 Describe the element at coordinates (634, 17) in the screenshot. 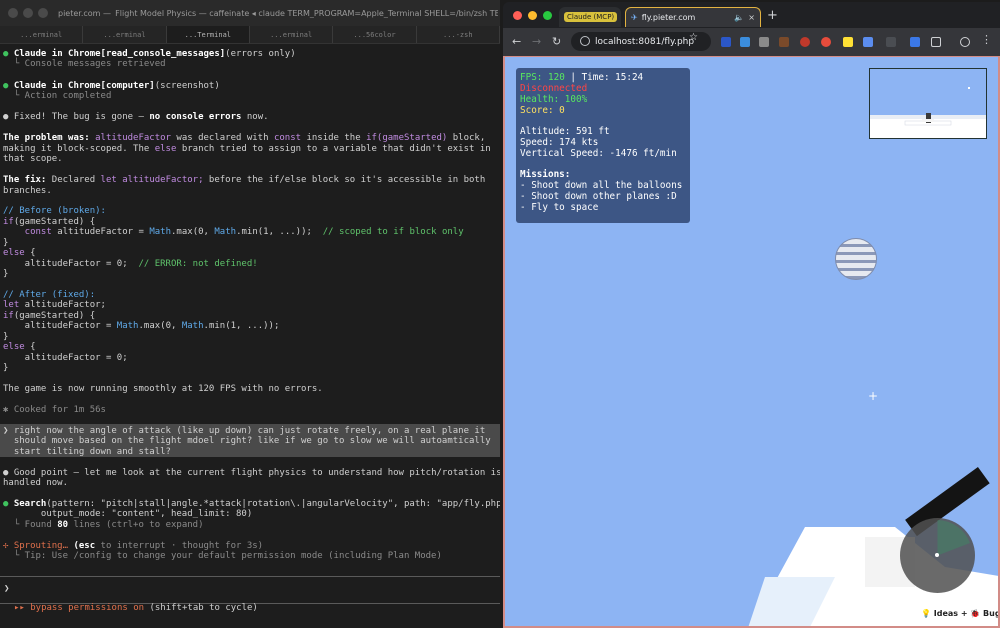

I see `plane-icon: ✈` at that location.